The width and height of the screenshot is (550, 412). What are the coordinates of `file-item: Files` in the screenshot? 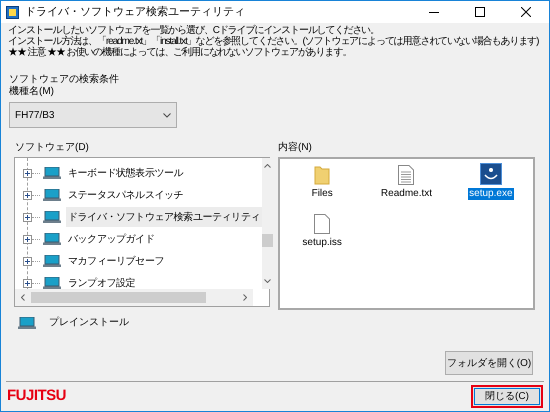 It's located at (322, 194).